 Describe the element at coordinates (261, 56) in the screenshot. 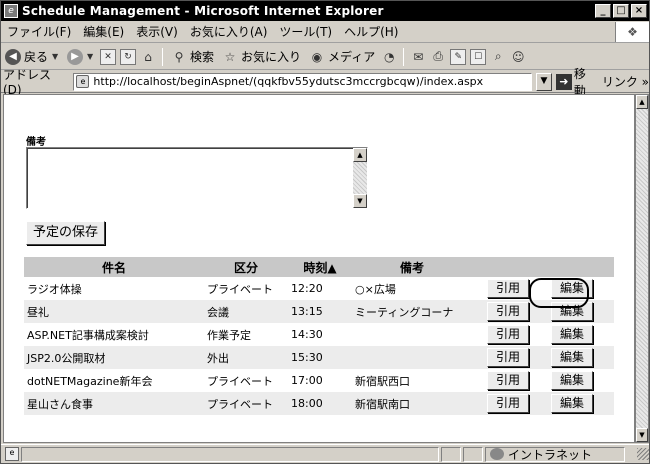

I see `favorites-button: ☆ お気に入り` at that location.